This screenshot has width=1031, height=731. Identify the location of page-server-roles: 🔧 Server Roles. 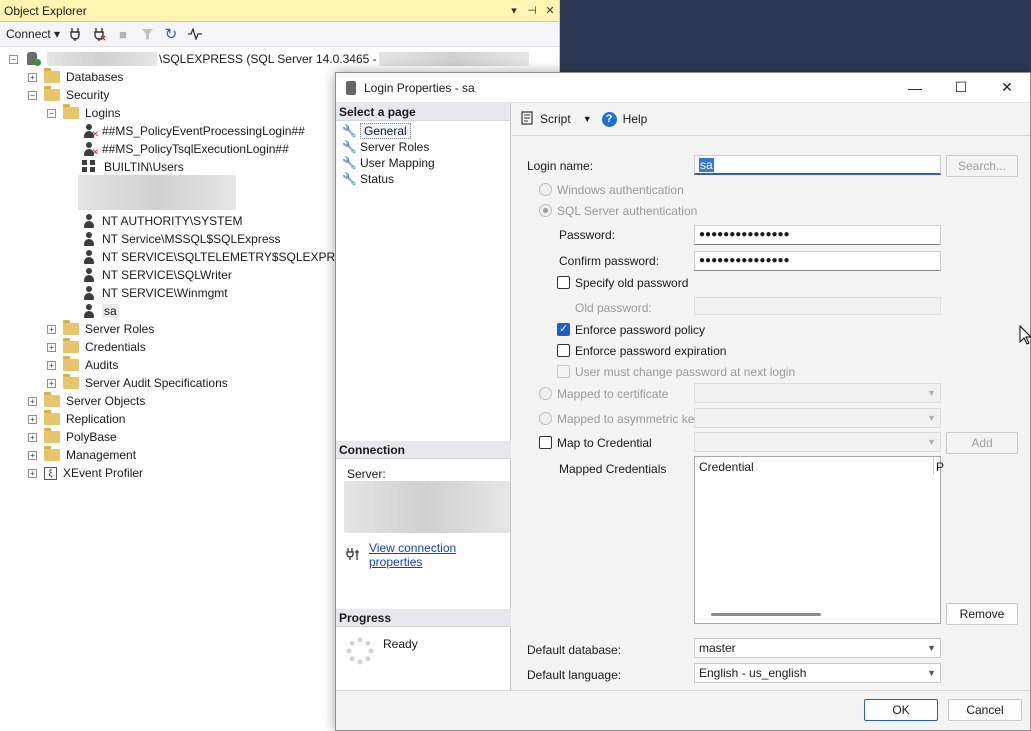
(385, 147).